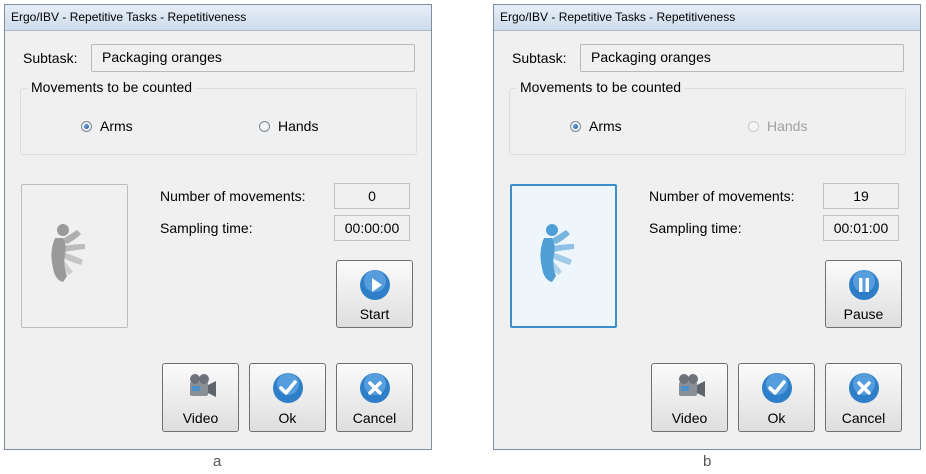 The width and height of the screenshot is (926, 474). I want to click on pause-label: Pause, so click(863, 314).